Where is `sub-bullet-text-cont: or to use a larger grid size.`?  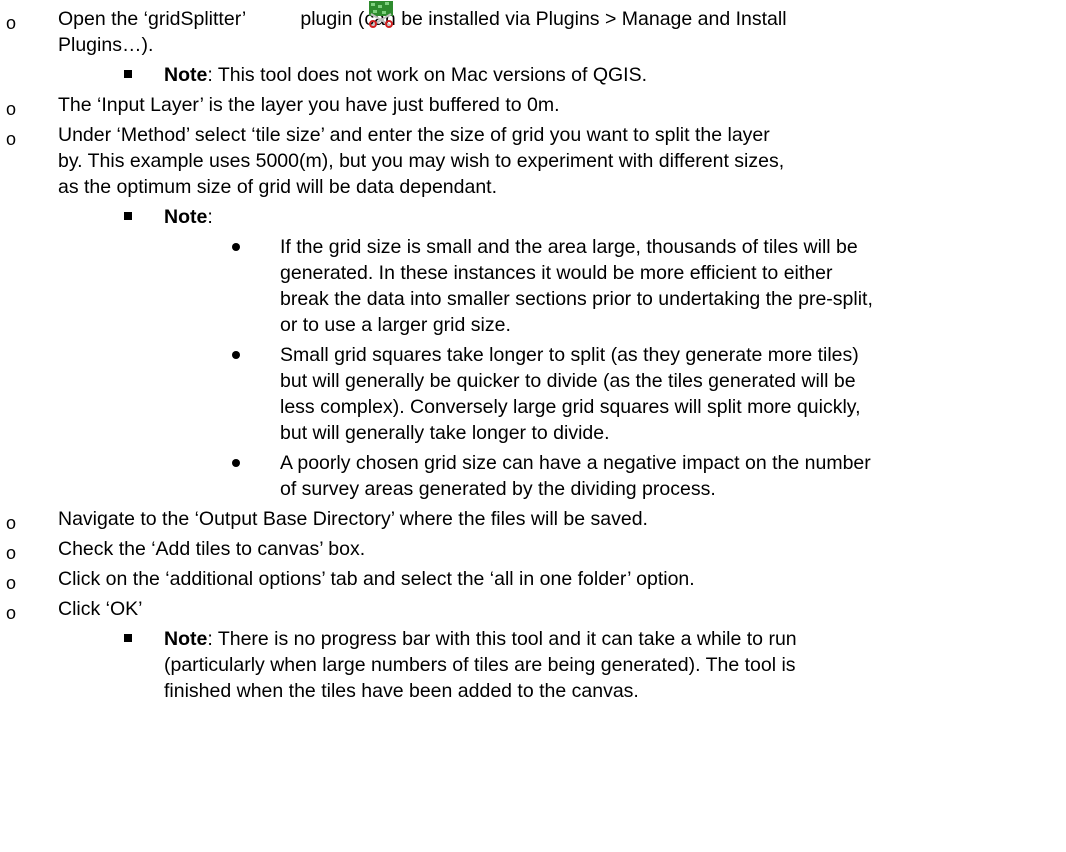
sub-bullet-text-cont: or to use a larger grid size. is located at coordinates (395, 325).